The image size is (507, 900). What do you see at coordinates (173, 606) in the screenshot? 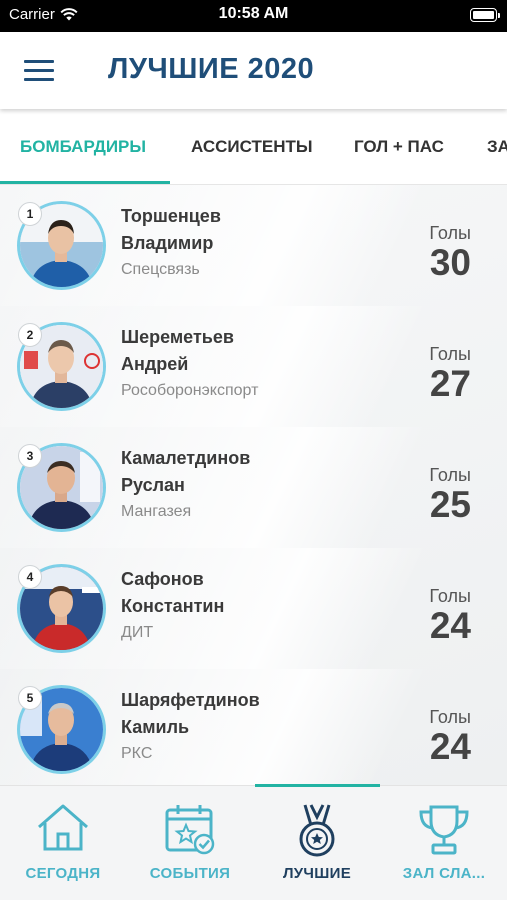
I see `player-given-name: Константин` at bounding box center [173, 606].